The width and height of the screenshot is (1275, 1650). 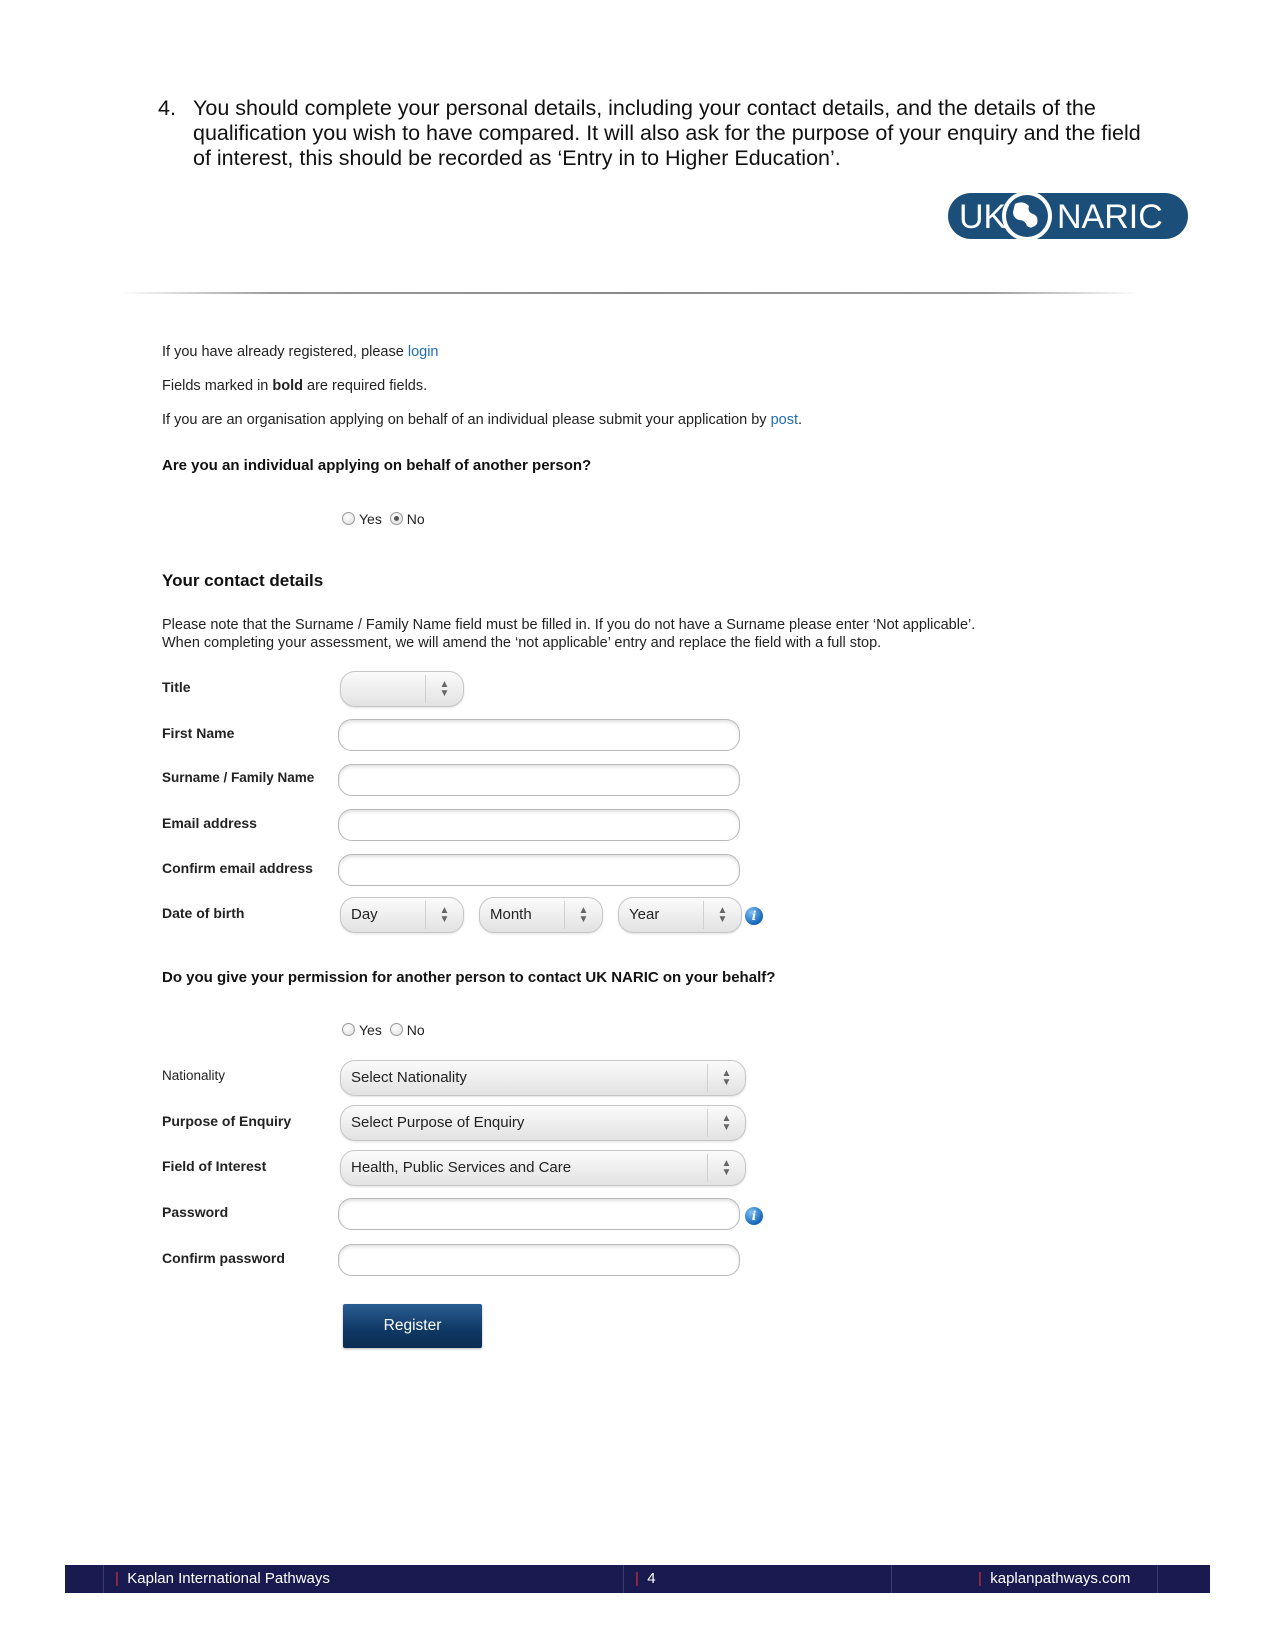 What do you see at coordinates (412, 1326) in the screenshot?
I see `register-button: Register` at bounding box center [412, 1326].